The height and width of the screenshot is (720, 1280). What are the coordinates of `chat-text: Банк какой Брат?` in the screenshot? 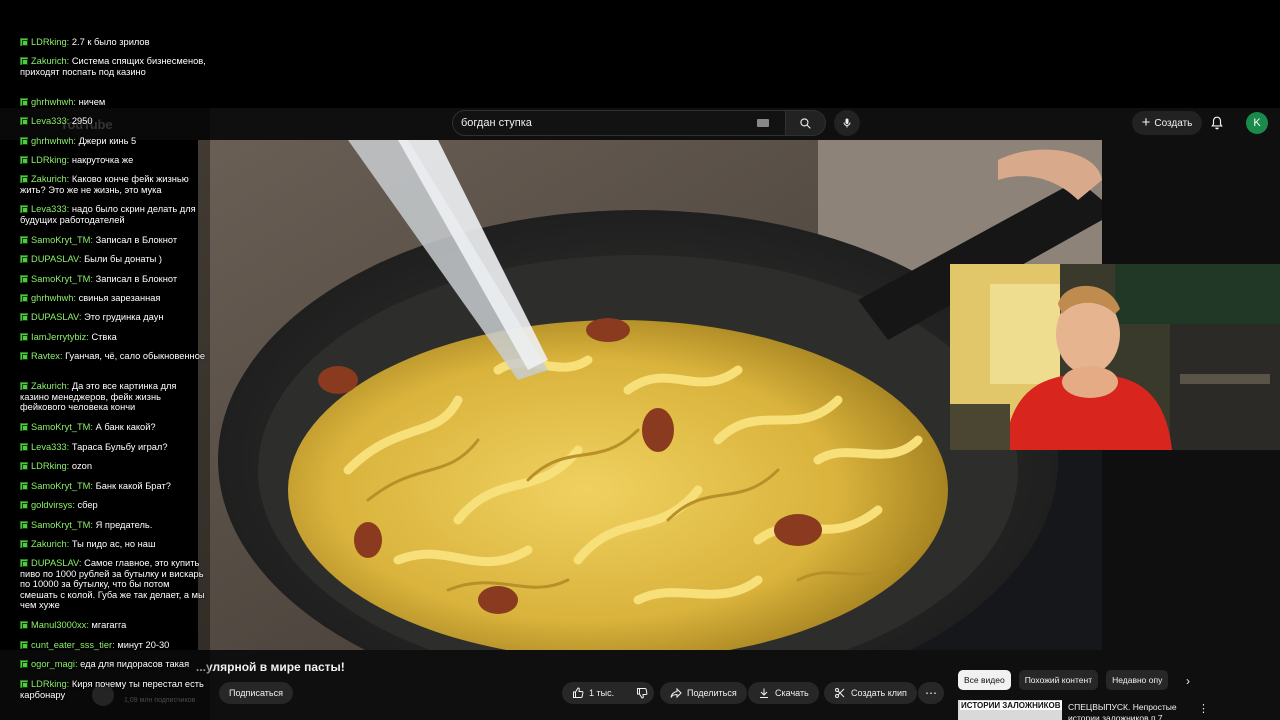 It's located at (133, 486).